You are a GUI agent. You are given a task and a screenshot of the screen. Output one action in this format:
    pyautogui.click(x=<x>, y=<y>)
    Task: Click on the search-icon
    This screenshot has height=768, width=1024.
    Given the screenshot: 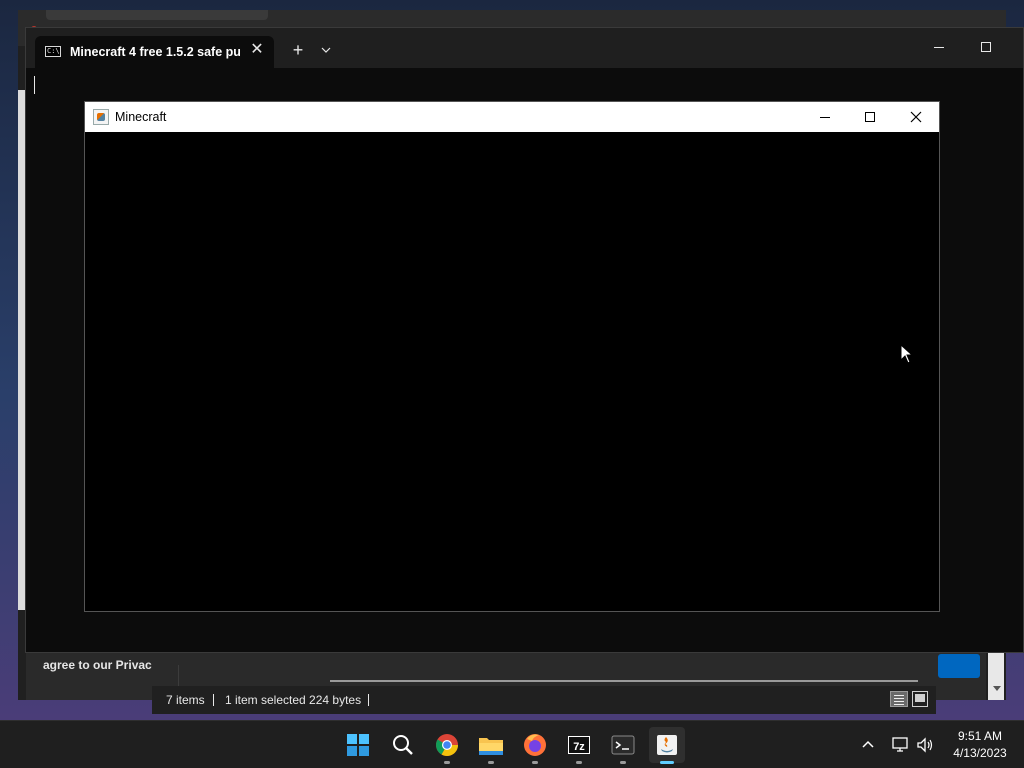 What is the action you would take?
    pyautogui.click(x=403, y=745)
    